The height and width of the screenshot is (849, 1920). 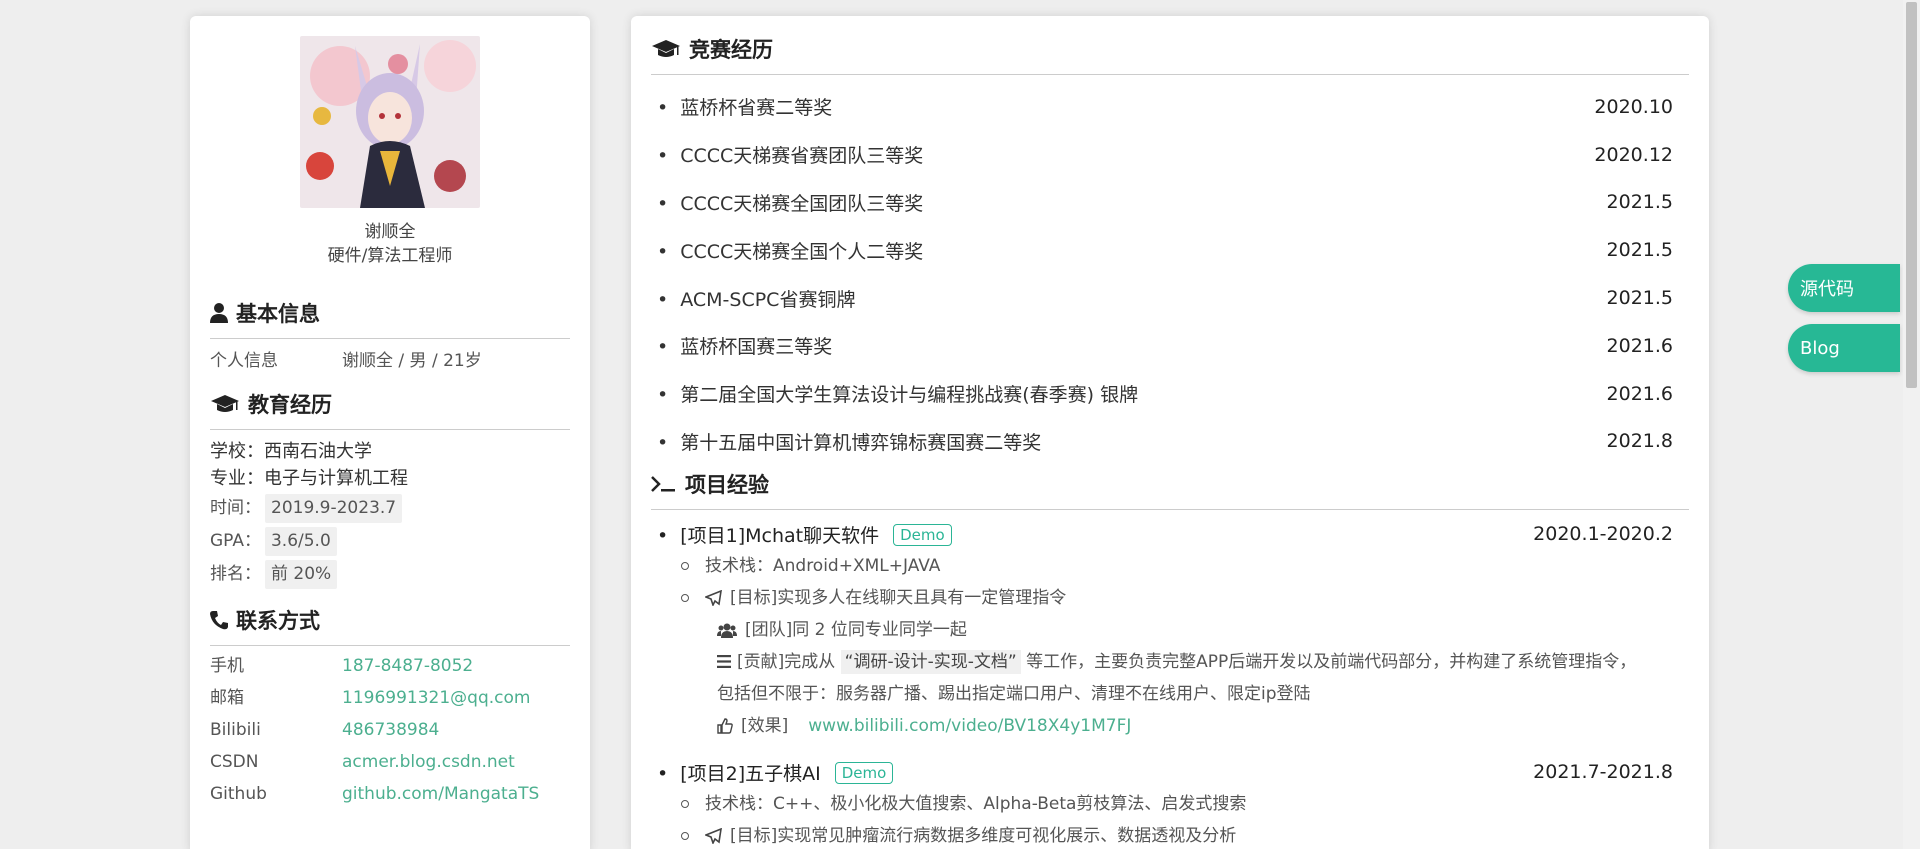 What do you see at coordinates (1170, 772) in the screenshot?
I see `project-header: [项目2]五子棋AI Demo 2021.7-2021.8` at bounding box center [1170, 772].